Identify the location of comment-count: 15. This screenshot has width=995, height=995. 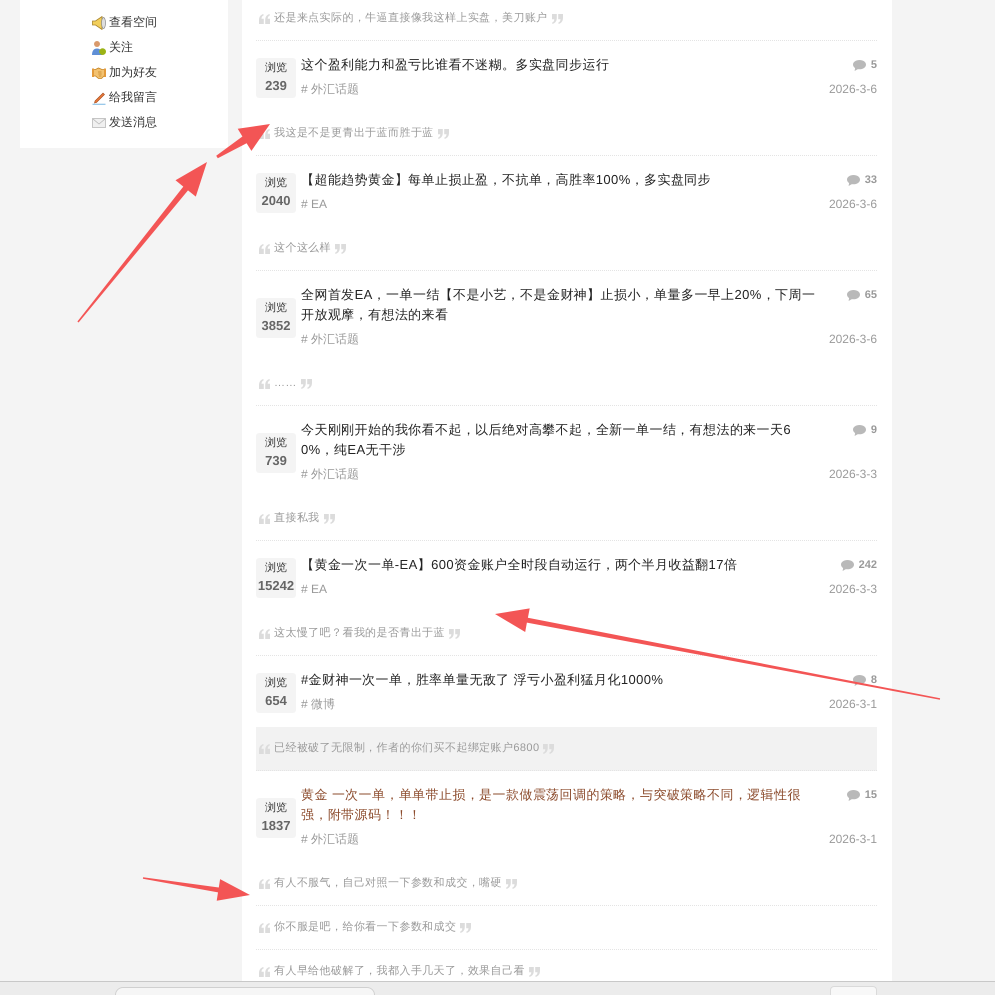
(870, 795).